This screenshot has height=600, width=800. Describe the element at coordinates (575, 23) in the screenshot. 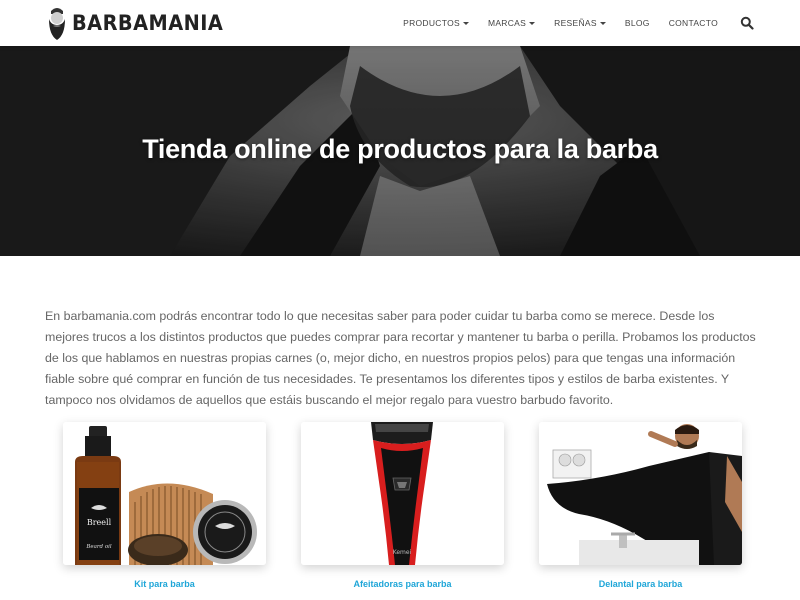

I see `nav-item-label: RESEÑAS` at that location.